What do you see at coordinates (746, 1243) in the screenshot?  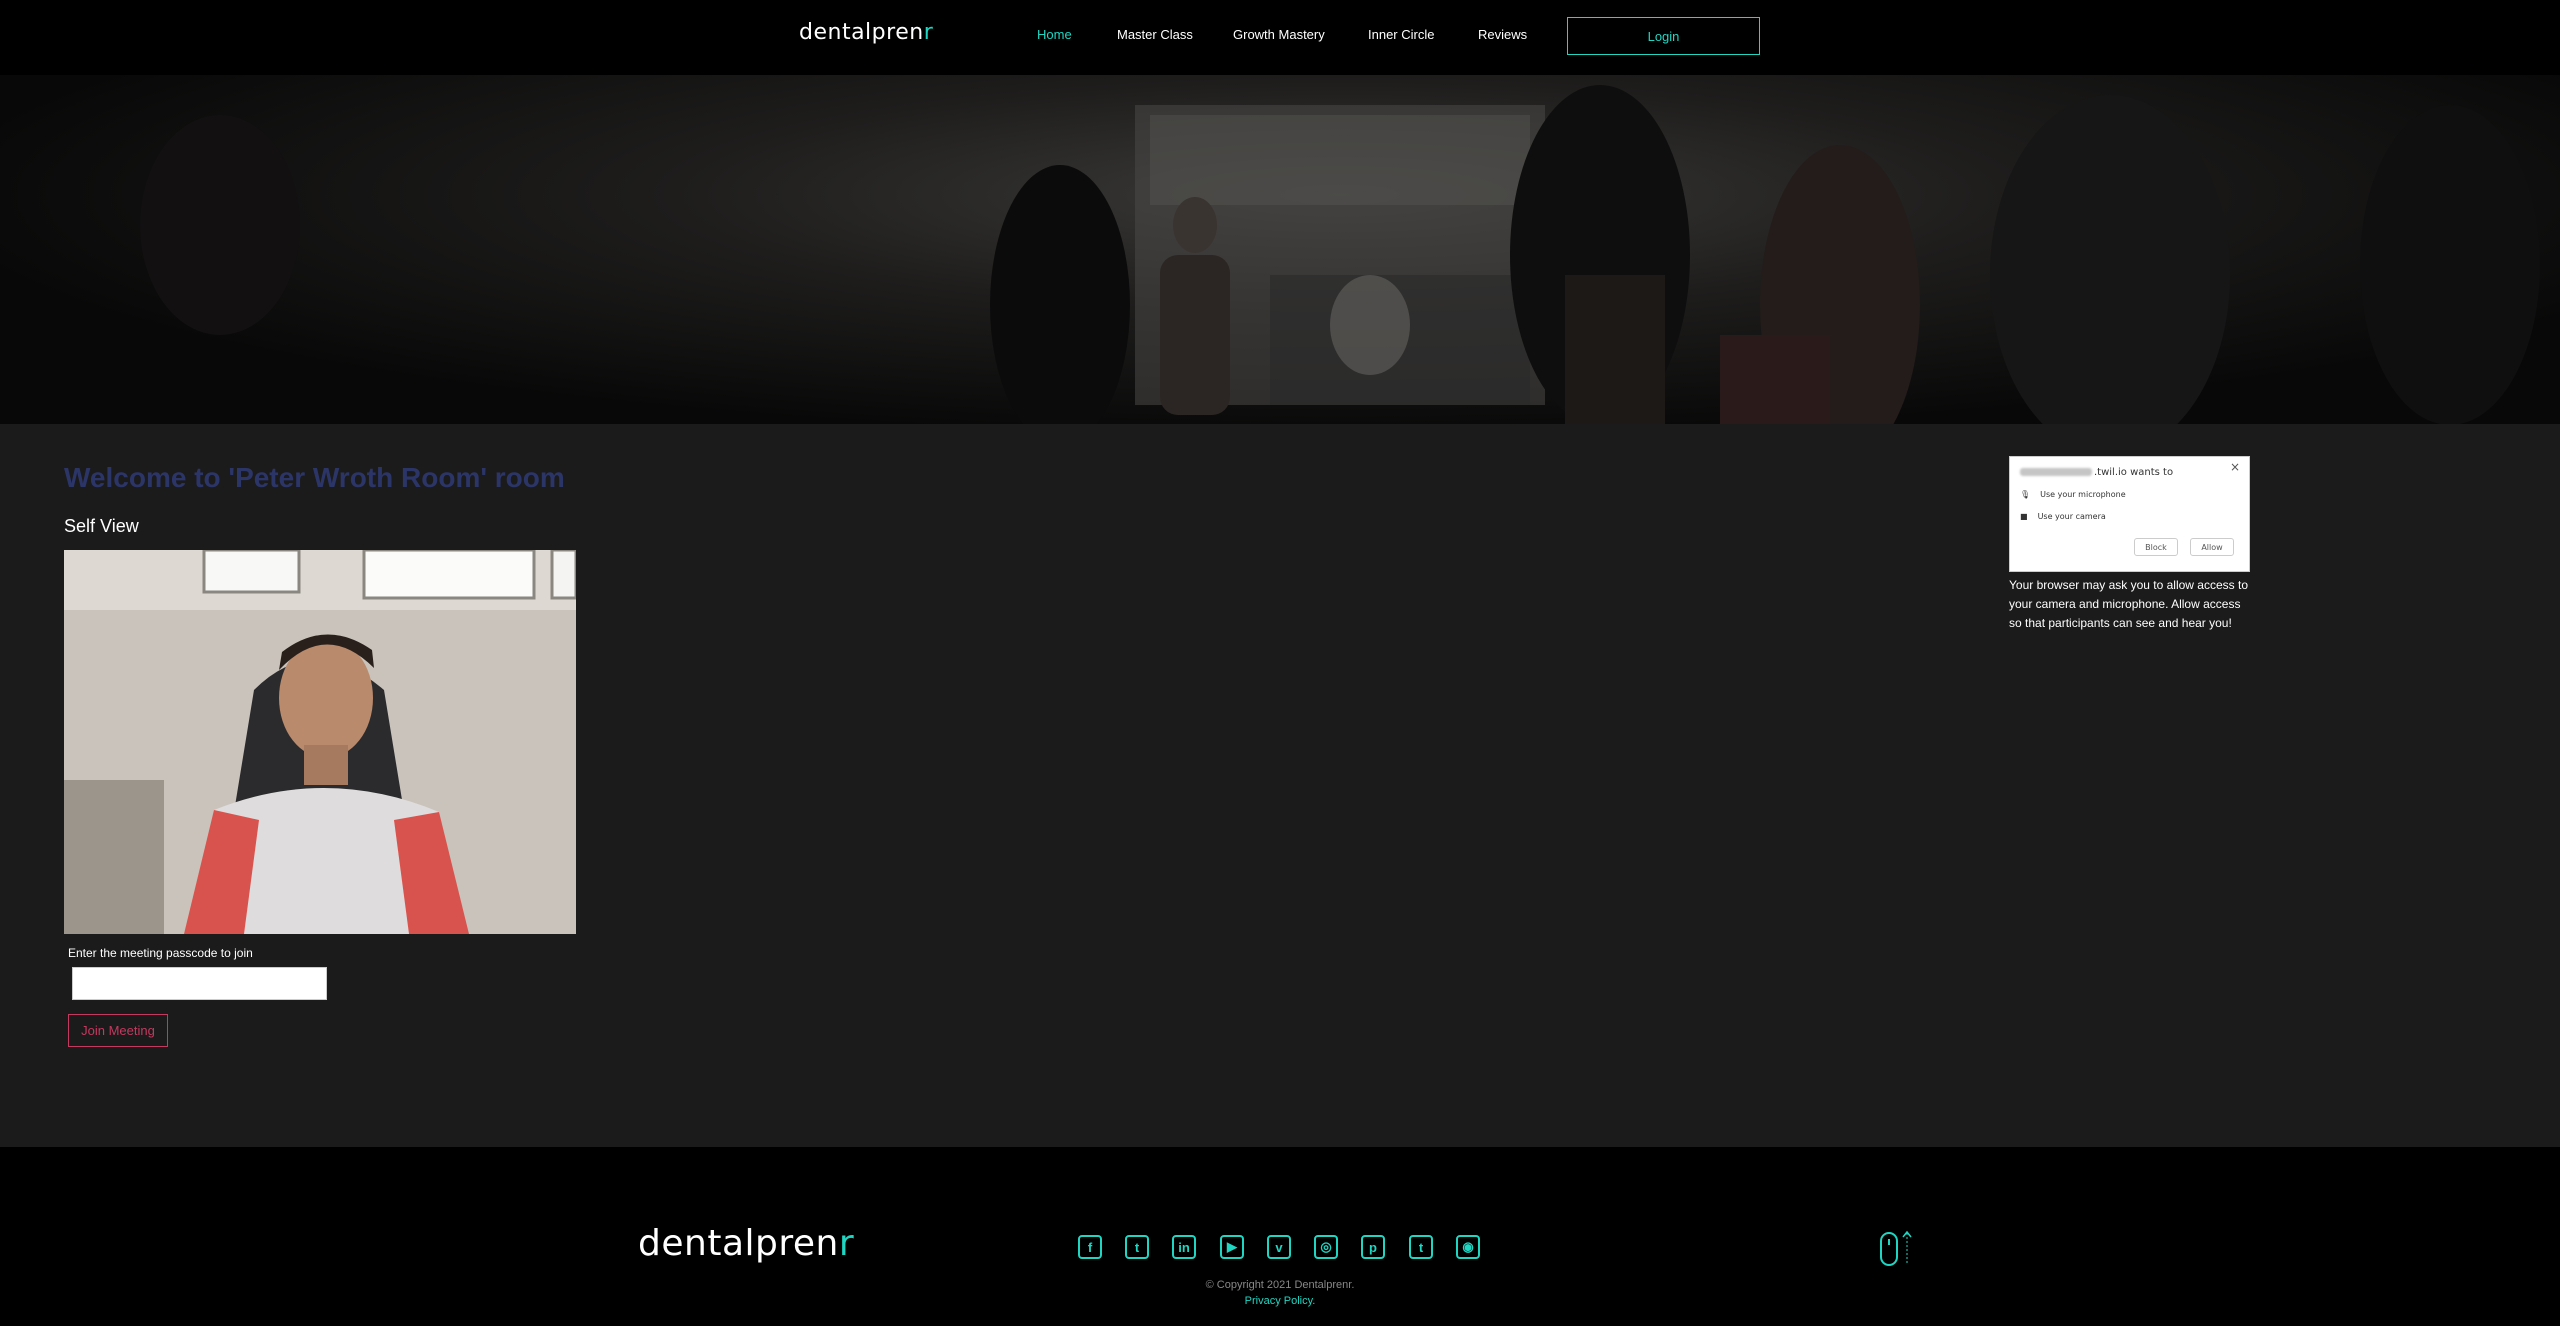 I see `footer-logo: dentalprenr` at bounding box center [746, 1243].